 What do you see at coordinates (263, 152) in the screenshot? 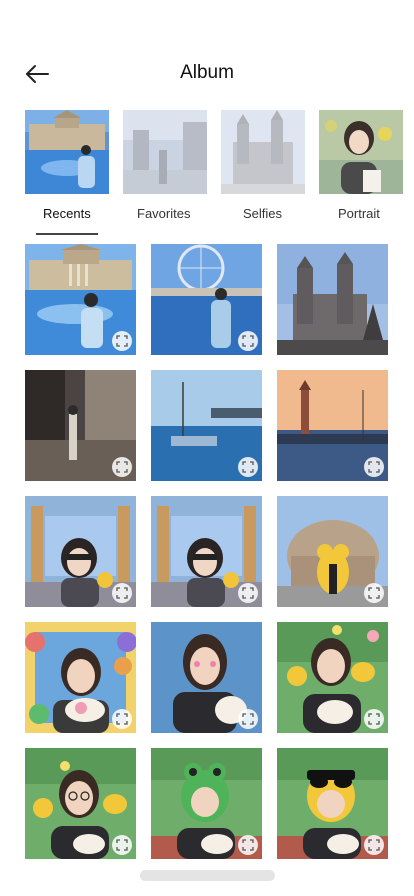
I see `selfies-album-thumb` at bounding box center [263, 152].